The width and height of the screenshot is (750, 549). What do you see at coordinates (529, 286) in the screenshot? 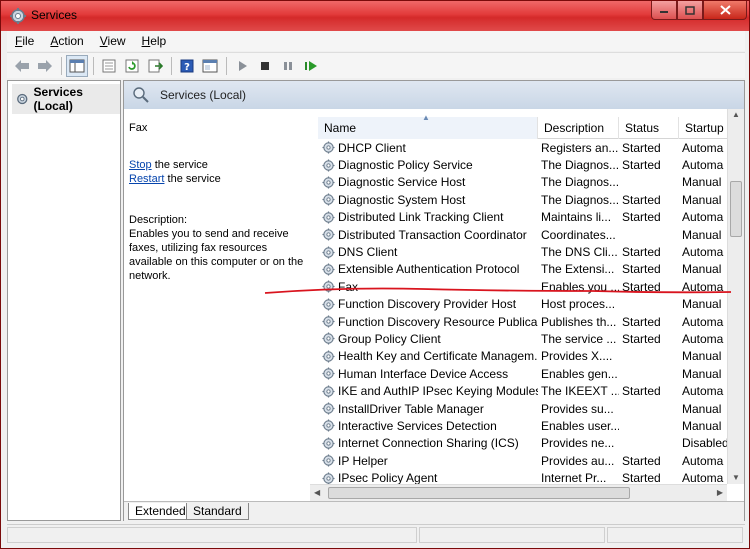
I see `table-row: Fax Enables you ... Started Automa` at bounding box center [529, 286].